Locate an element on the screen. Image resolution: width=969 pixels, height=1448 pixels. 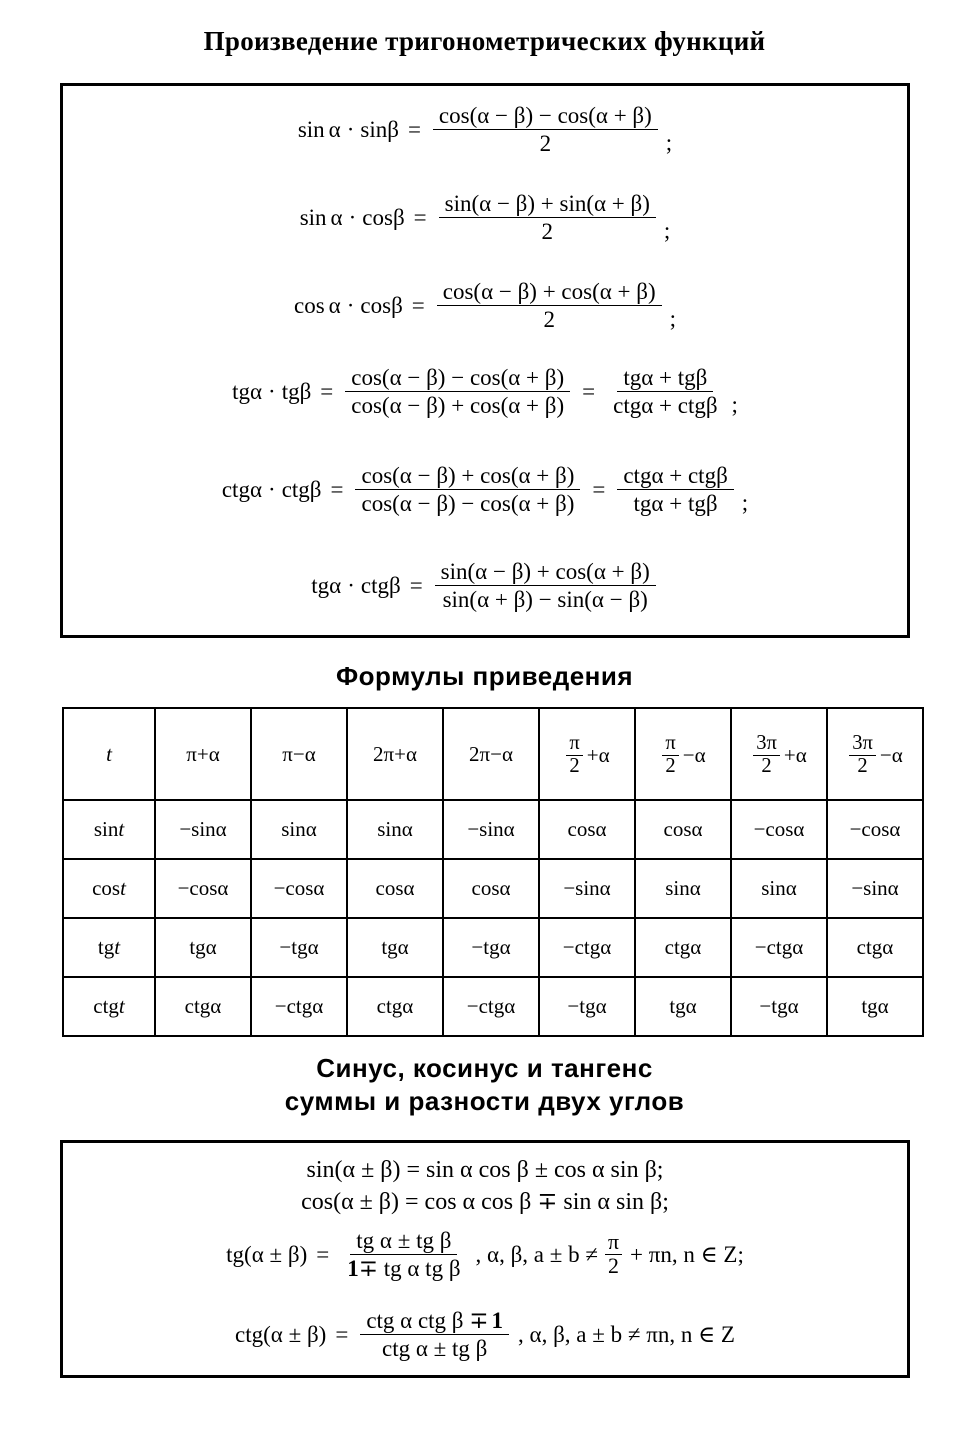
formula-cos-cos-lhs: cos α · cos β is located at coordinates (348, 305).